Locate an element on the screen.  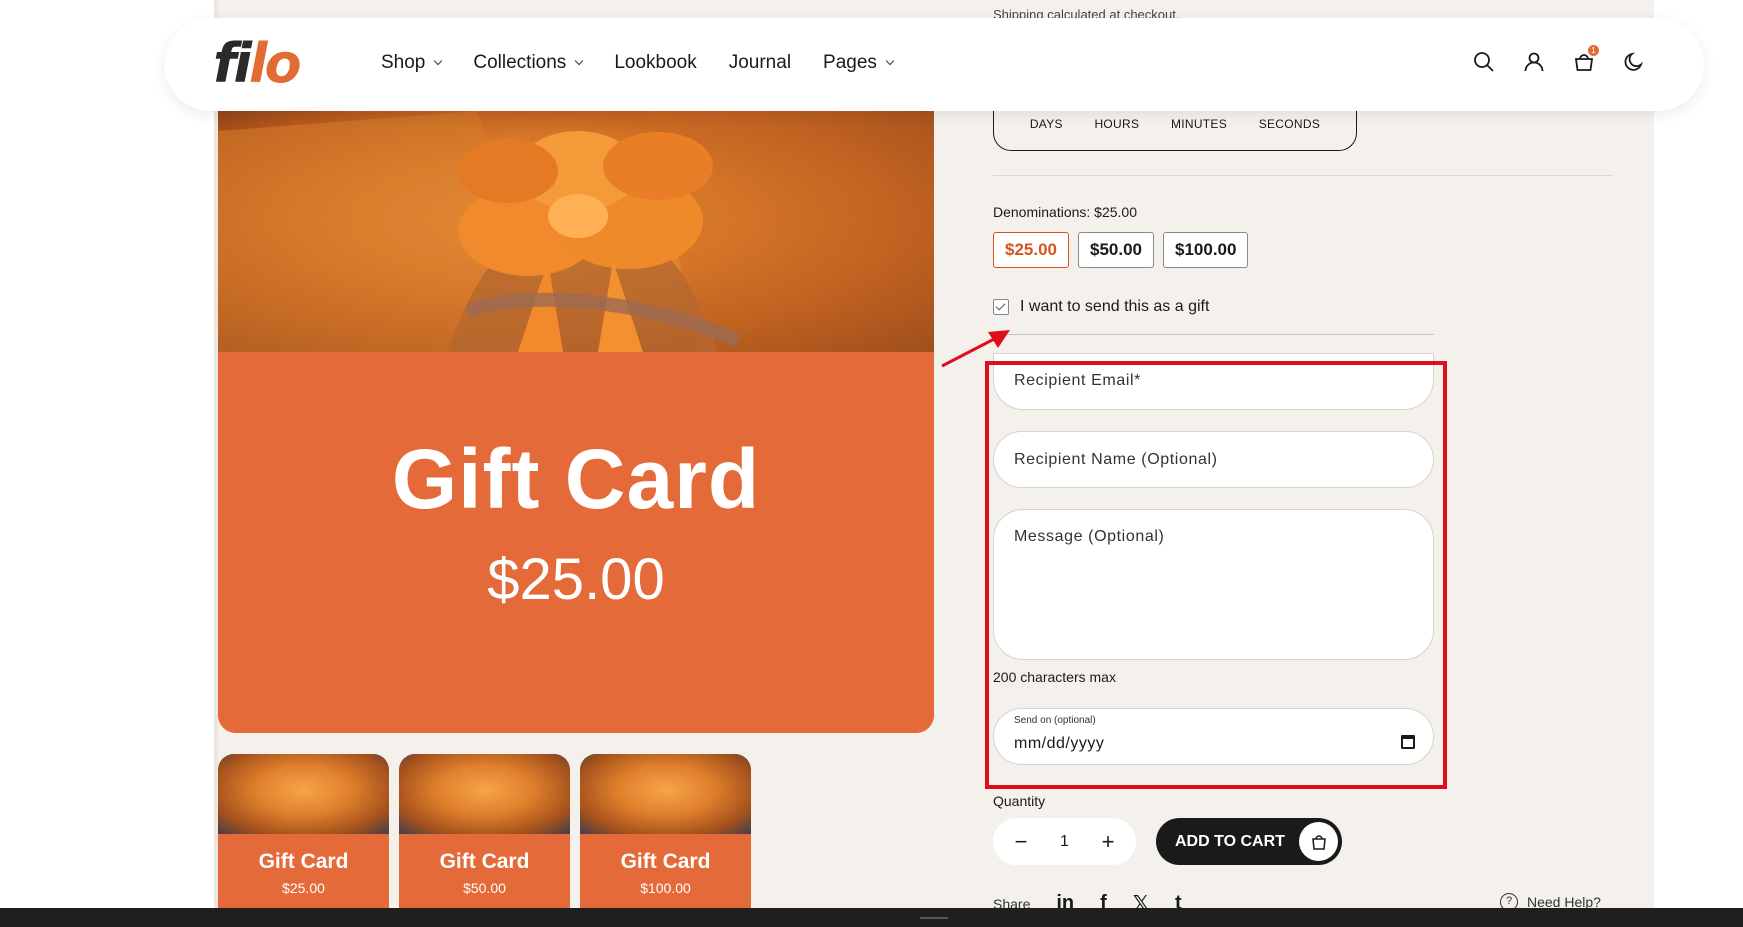
countdown-minutes-label: MINUTES is located at coordinates (1199, 124).